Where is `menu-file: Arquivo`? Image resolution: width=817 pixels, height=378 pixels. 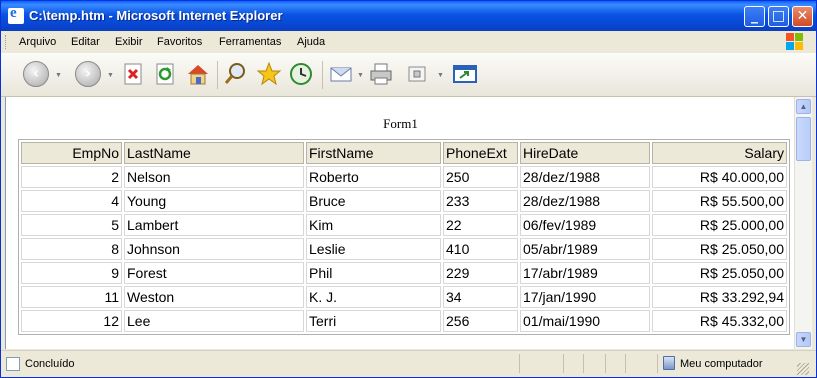
menu-file: Arquivo is located at coordinates (37, 42).